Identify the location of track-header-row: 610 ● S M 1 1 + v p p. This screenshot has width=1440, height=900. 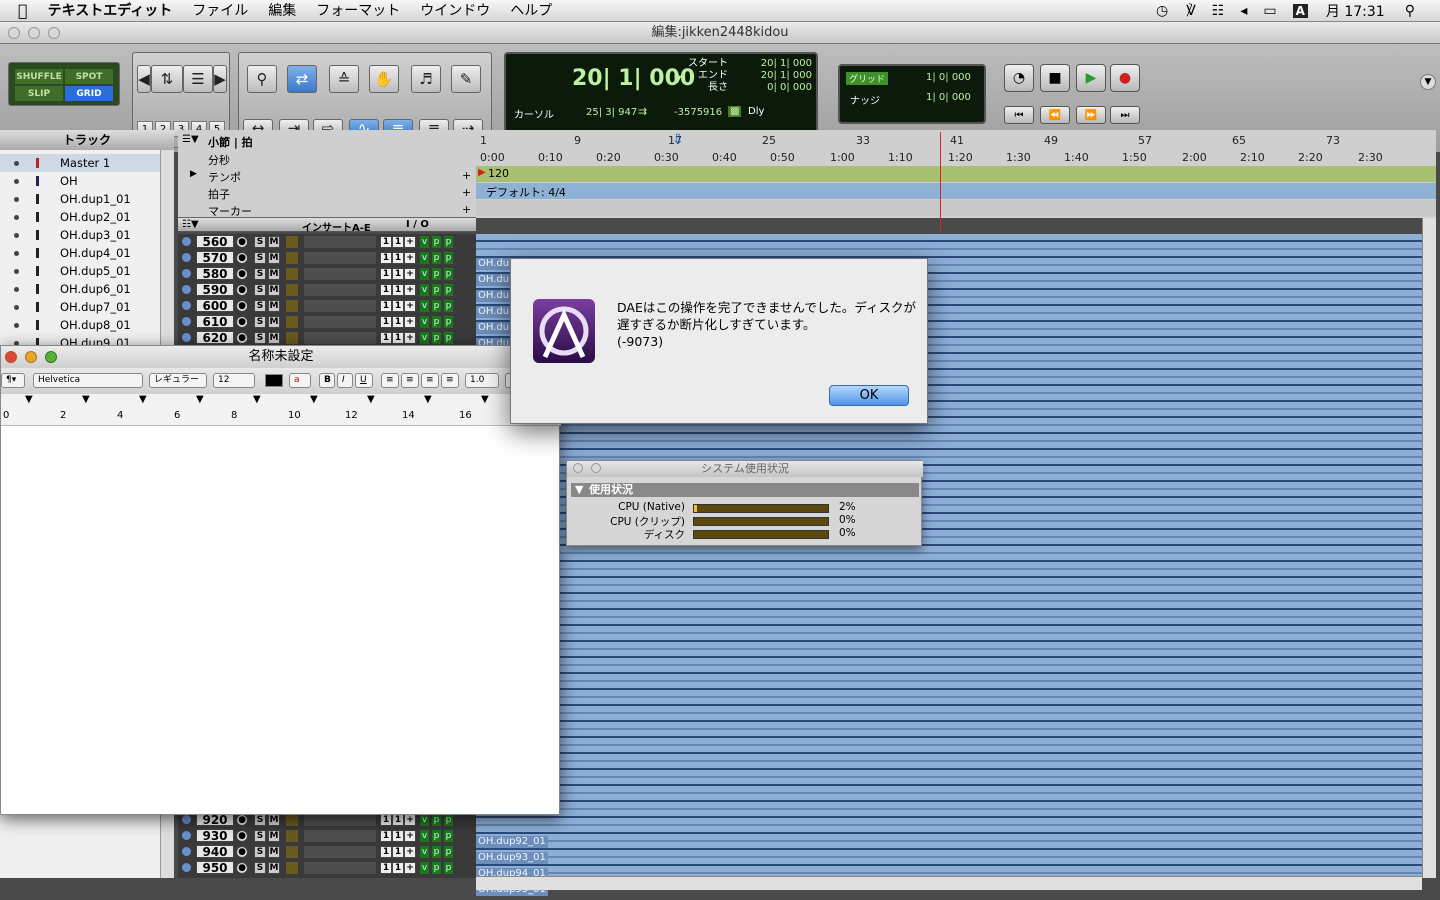
(327, 322).